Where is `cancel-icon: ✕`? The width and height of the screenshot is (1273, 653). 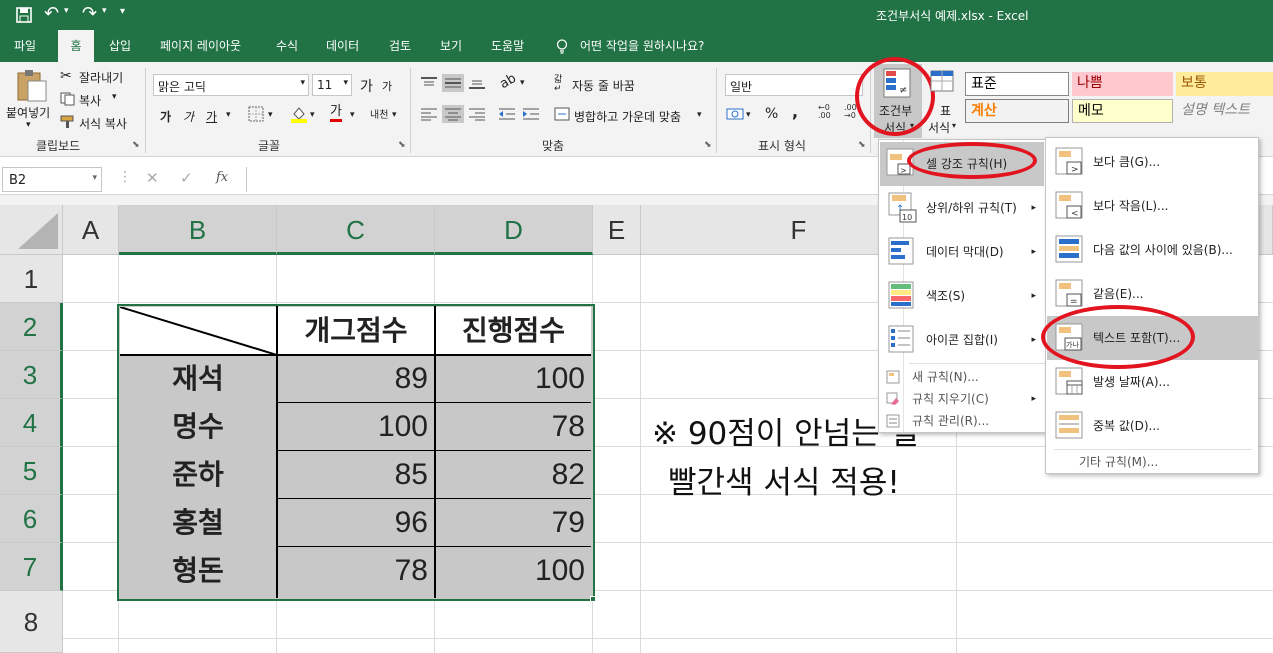
cancel-icon: ✕ is located at coordinates (152, 178).